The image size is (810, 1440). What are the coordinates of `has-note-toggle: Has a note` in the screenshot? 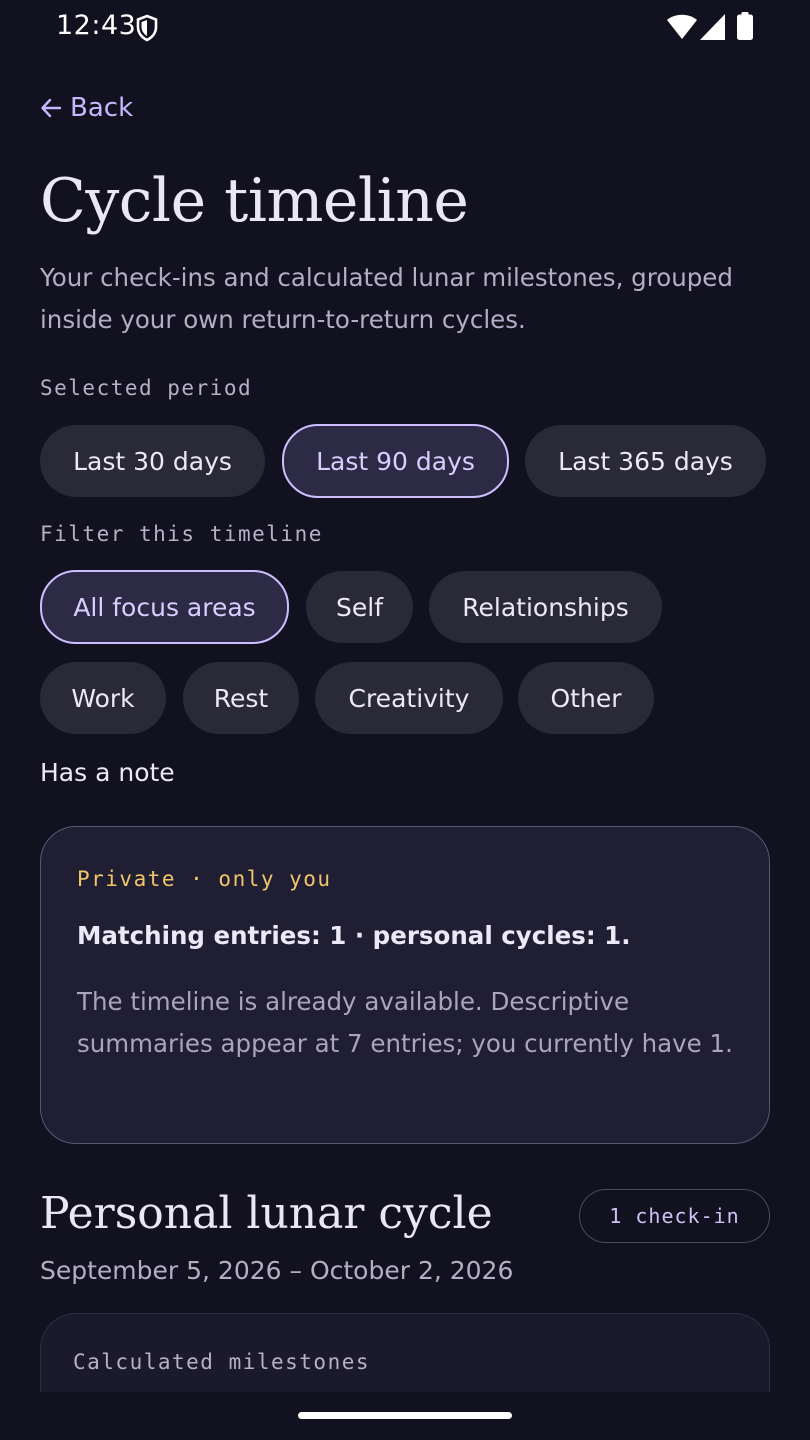 It's located at (107, 772).